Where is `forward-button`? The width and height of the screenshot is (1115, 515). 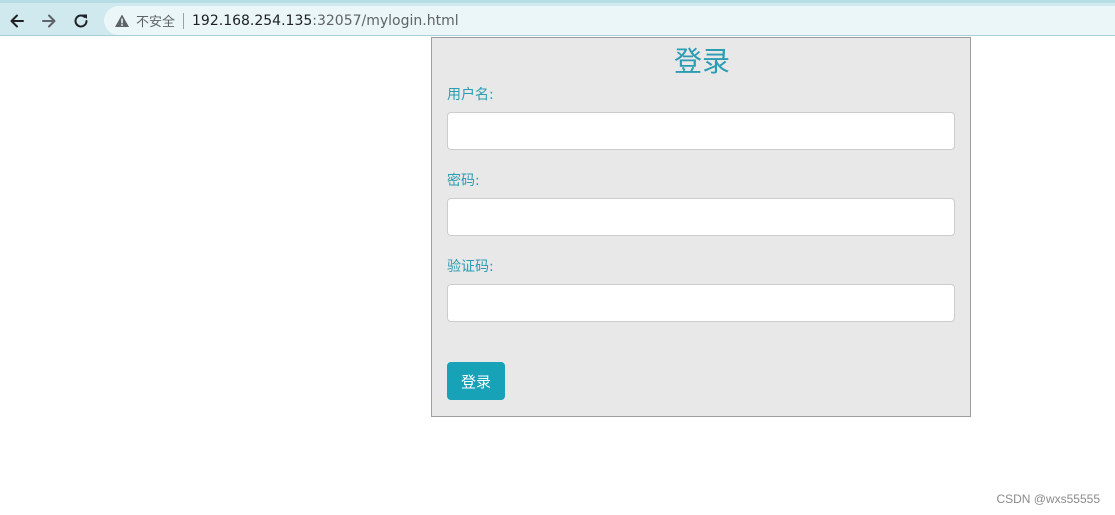 forward-button is located at coordinates (49, 21).